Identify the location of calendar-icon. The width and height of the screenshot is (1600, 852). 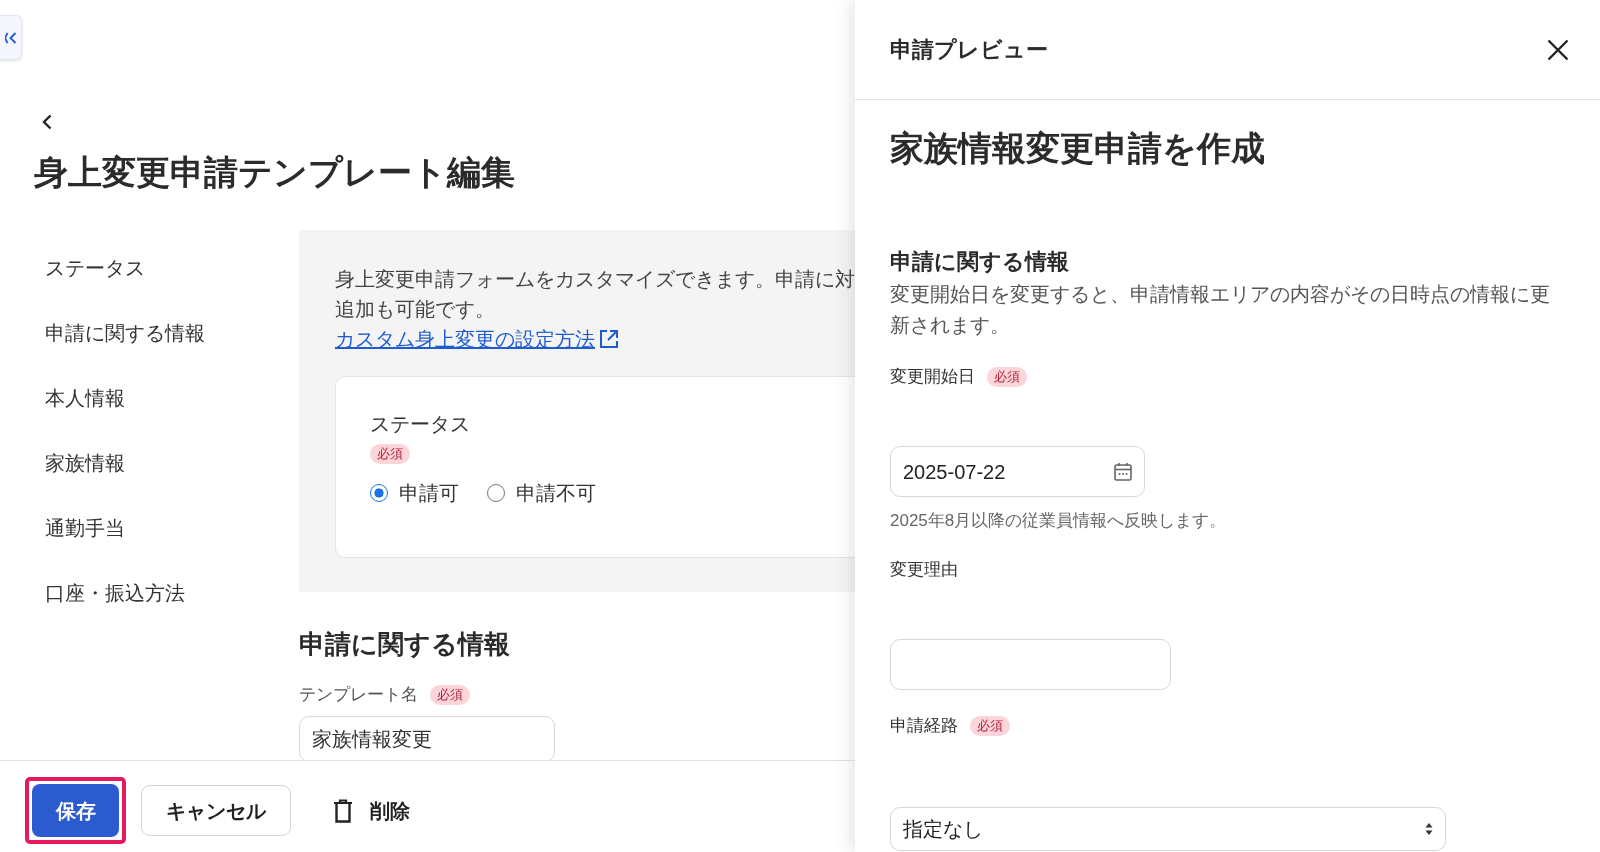
(1123, 471).